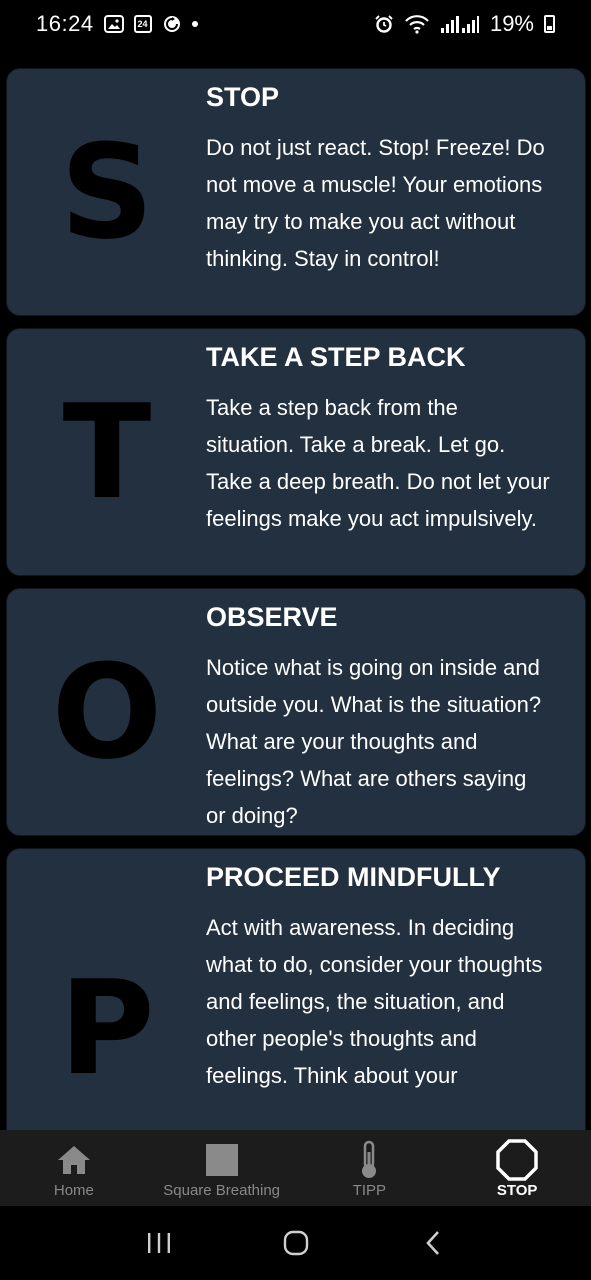  What do you see at coordinates (417, 24) in the screenshot?
I see `wifi-icon` at bounding box center [417, 24].